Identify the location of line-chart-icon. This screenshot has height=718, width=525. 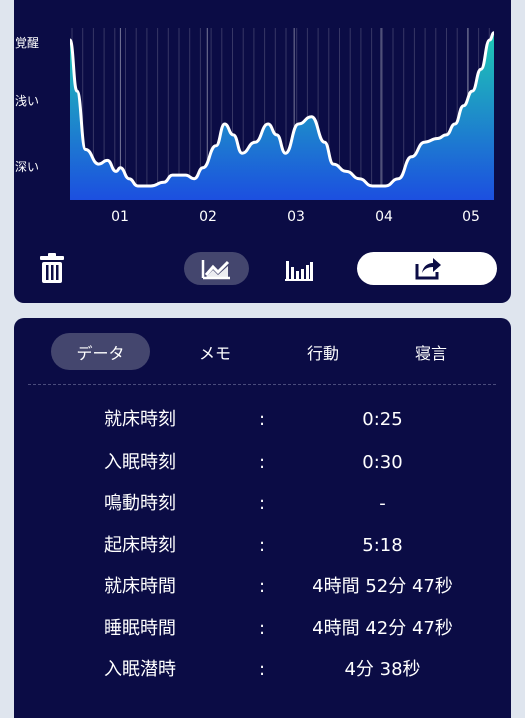
(215, 270).